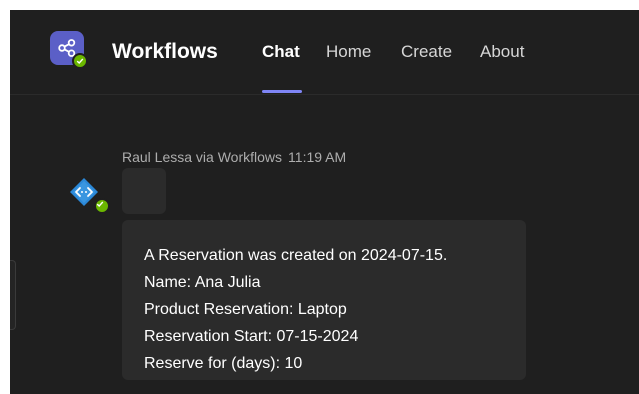 The height and width of the screenshot is (394, 639). Describe the element at coordinates (202, 282) in the screenshot. I see `message-line: Name: Ana Julia` at that location.